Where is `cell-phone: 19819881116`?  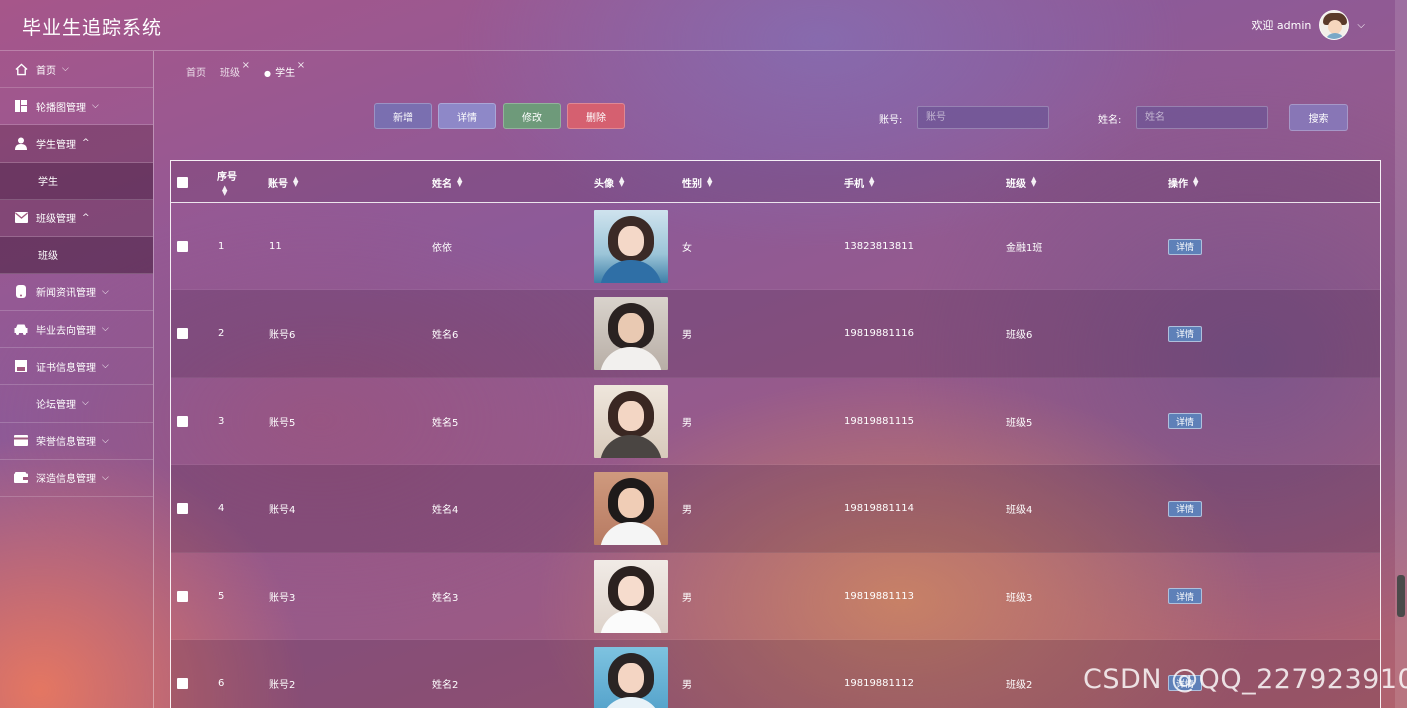 cell-phone: 19819881116 is located at coordinates (879, 334).